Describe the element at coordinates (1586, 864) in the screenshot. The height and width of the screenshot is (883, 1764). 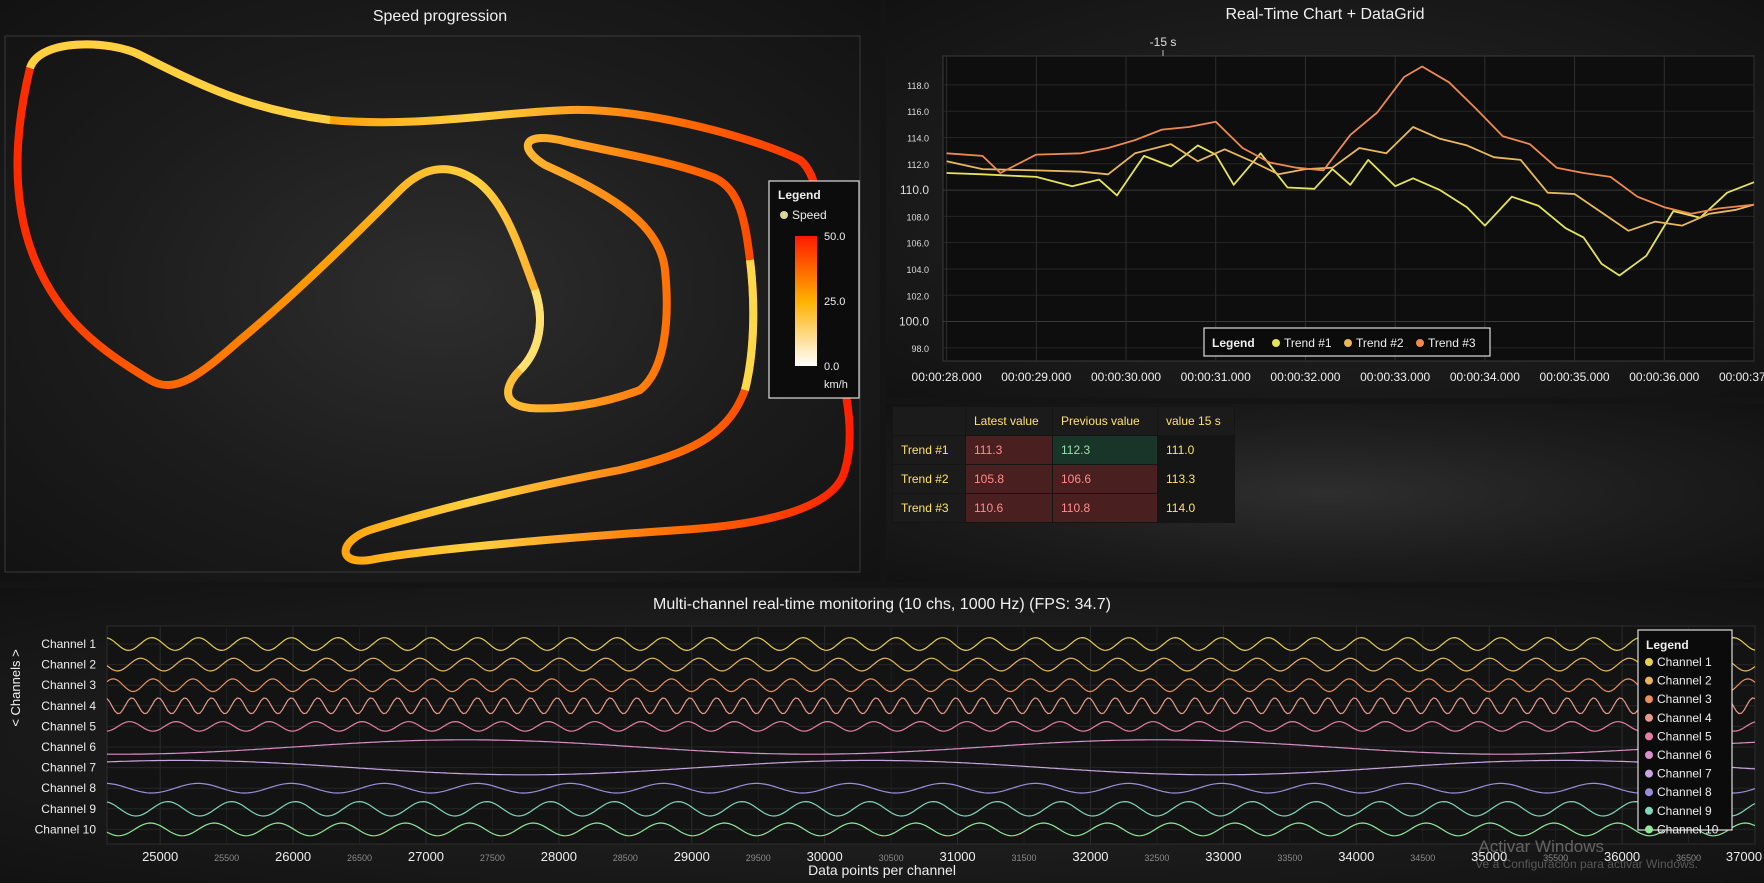
I see `windows-activation-subtext: Ve a Configuración para activar Windows.` at that location.